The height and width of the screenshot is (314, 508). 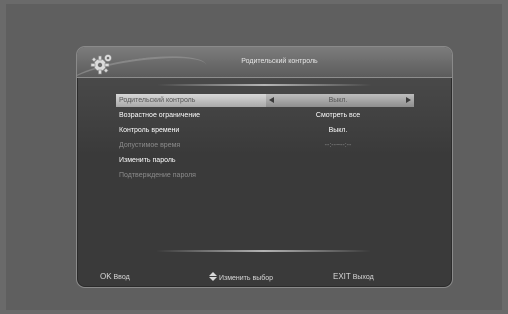 I want to click on ok-hint: OK Ввод, so click(x=115, y=276).